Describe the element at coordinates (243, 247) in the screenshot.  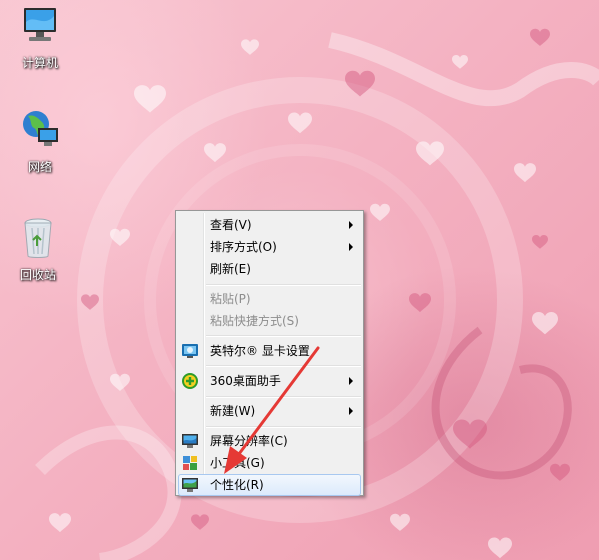
I see `menu-item-label: 排序方式(O)` at that location.